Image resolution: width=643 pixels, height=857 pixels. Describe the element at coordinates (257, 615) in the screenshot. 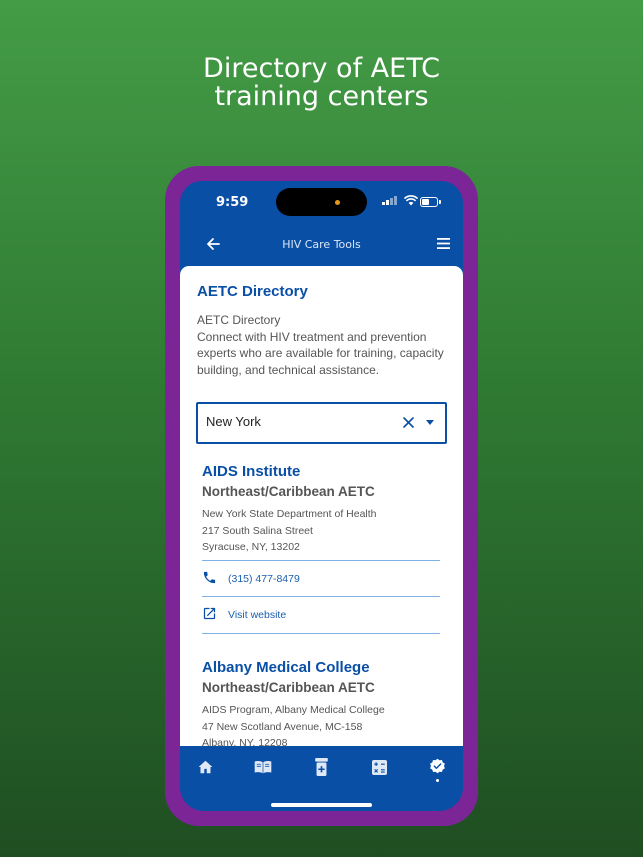

I see `website-label: Visit website` at that location.